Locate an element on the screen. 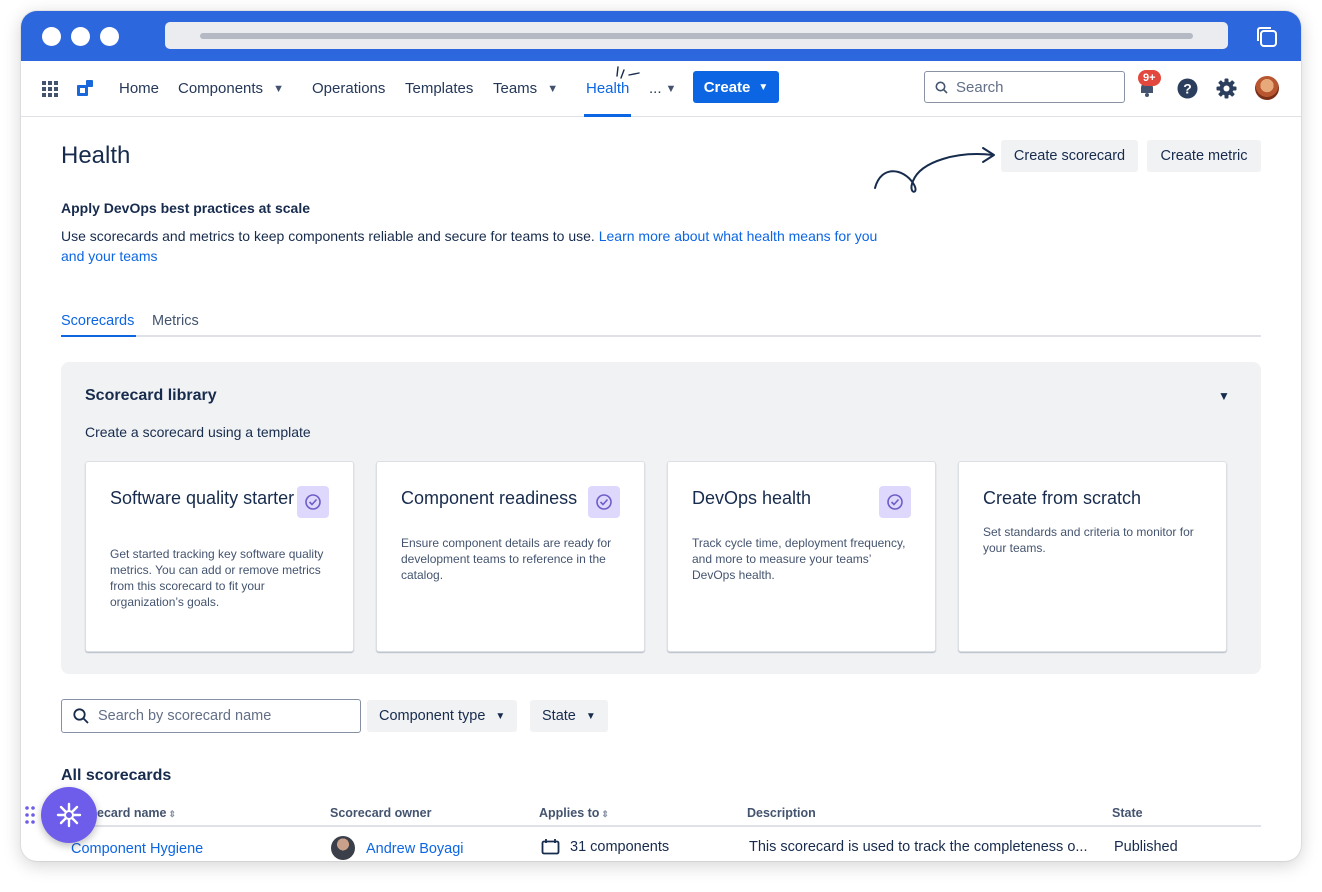 Image resolution: width=1322 pixels, height=892 pixels. nav-components: Components ▼ is located at coordinates (231, 88).